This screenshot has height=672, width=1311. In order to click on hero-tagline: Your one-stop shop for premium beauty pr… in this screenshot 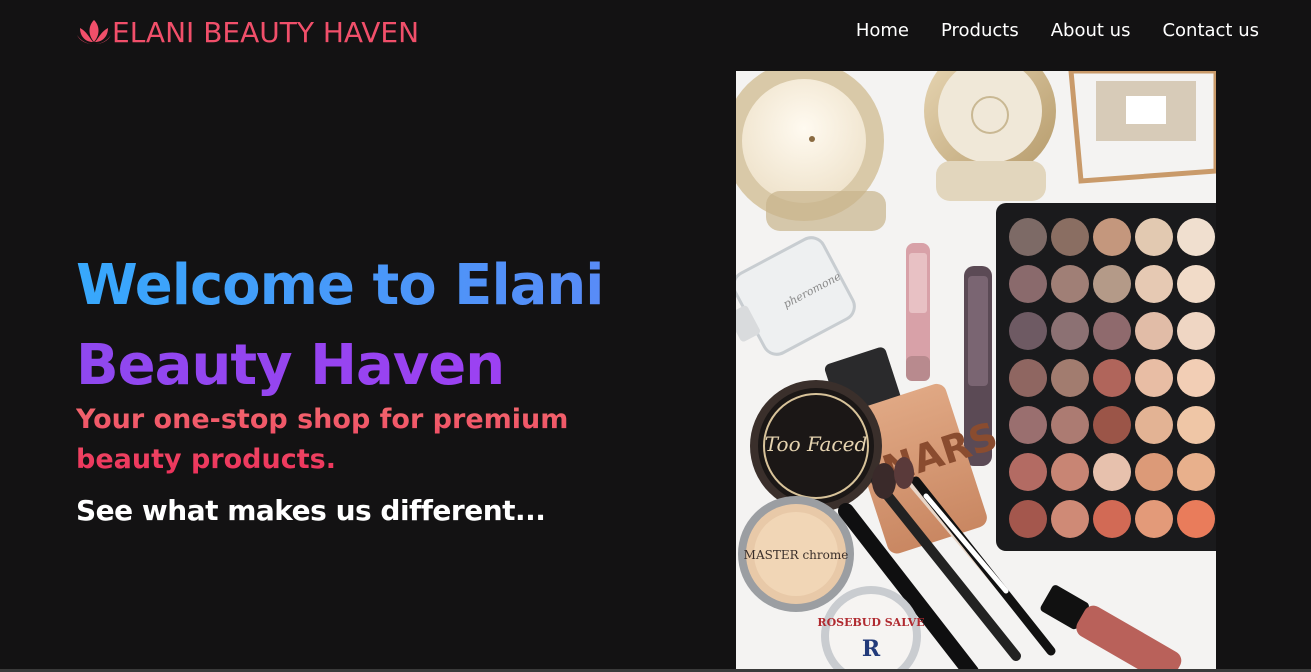, I will do `click(336, 440)`.